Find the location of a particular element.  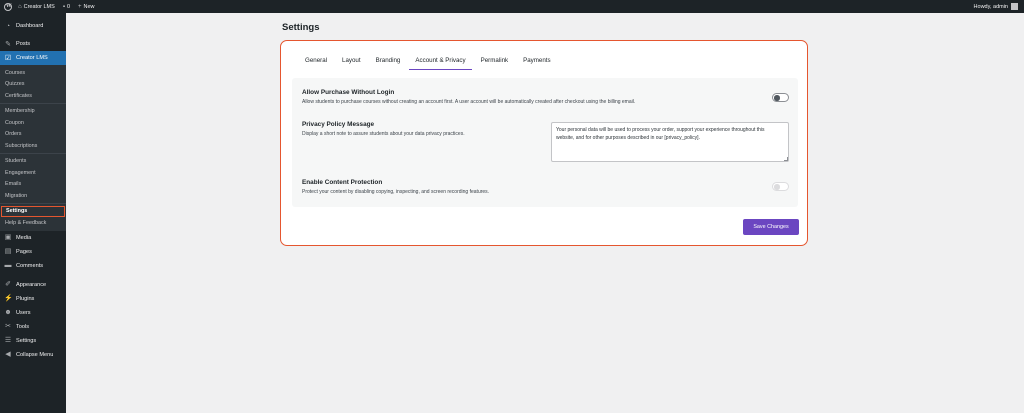

tab-account-privacy: Account & Privacy is located at coordinates (440, 63).